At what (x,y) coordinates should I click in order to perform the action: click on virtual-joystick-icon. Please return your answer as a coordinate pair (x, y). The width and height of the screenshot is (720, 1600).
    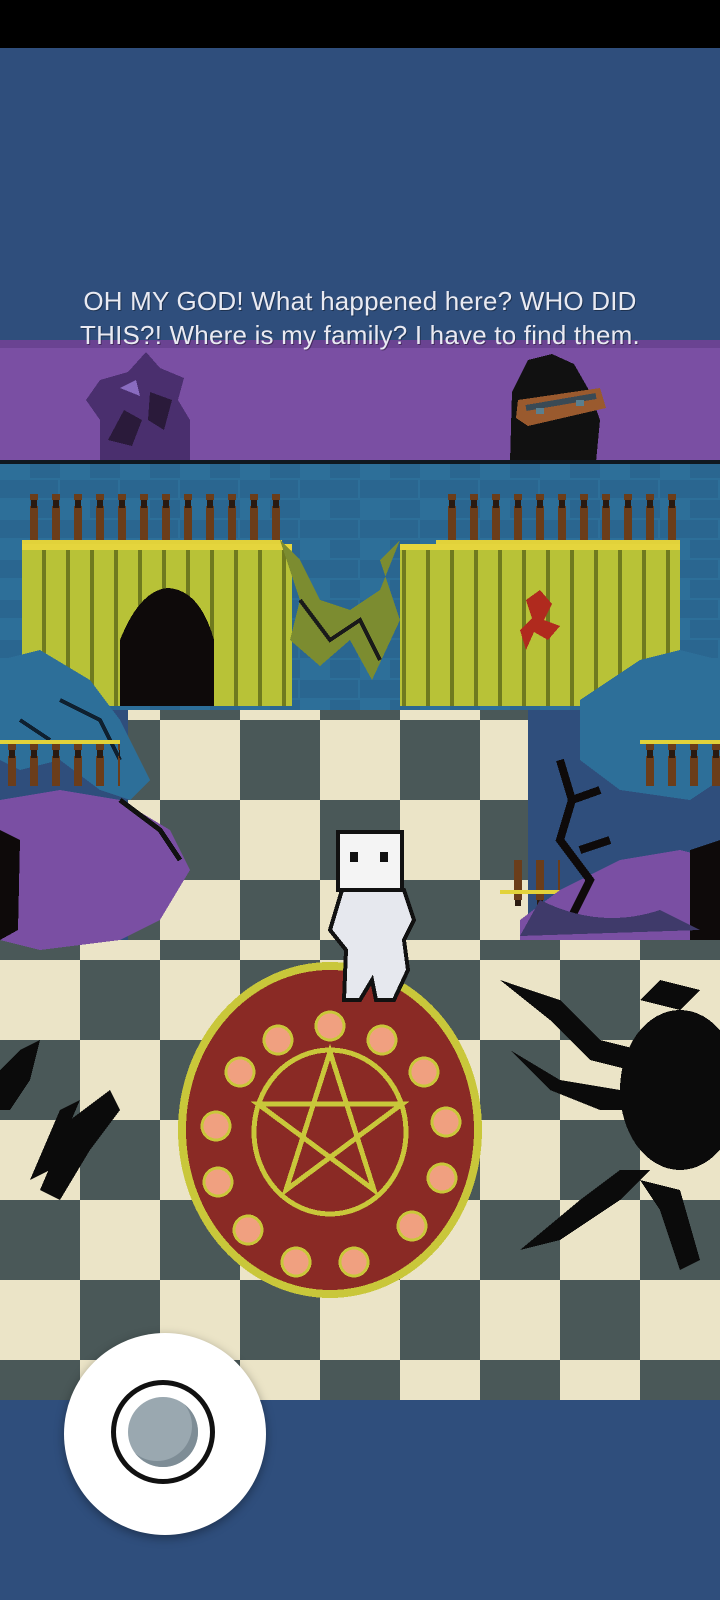
    Looking at the image, I should click on (165, 1434).